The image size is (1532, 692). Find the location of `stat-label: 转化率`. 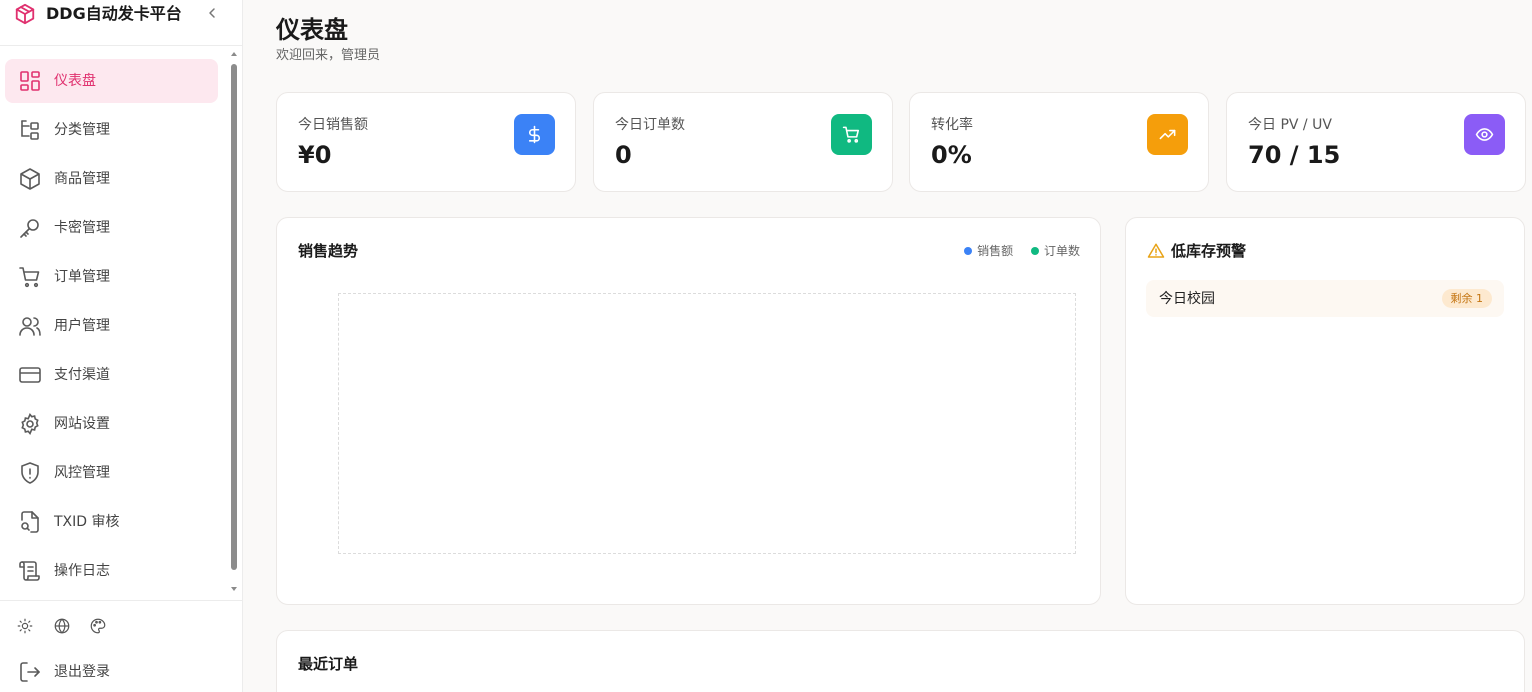

stat-label: 转化率 is located at coordinates (952, 125).